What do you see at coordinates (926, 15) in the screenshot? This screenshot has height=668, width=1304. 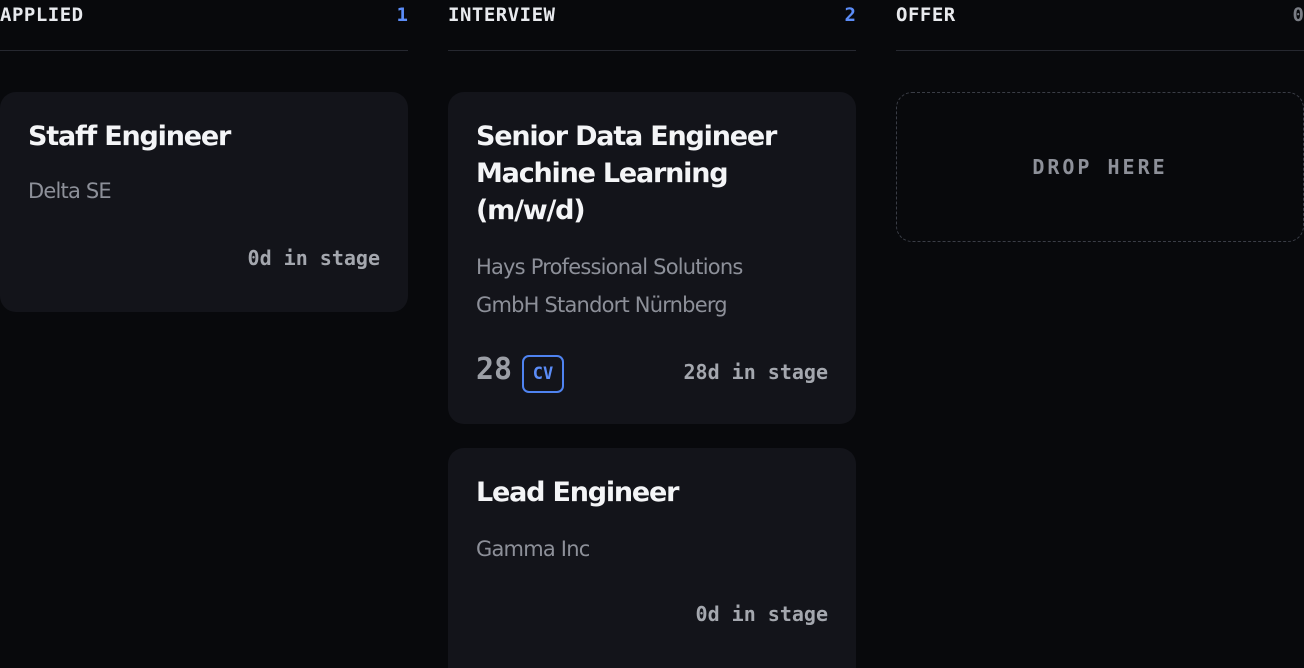 I see `column-title: OFFER` at bounding box center [926, 15].